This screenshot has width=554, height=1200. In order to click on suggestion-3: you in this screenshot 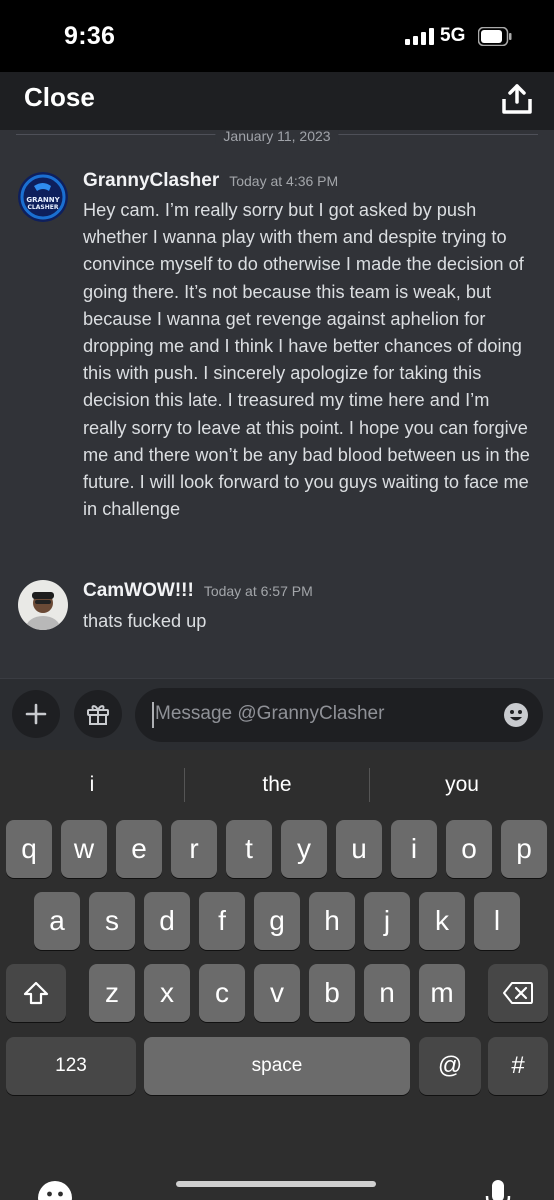, I will do `click(462, 785)`.